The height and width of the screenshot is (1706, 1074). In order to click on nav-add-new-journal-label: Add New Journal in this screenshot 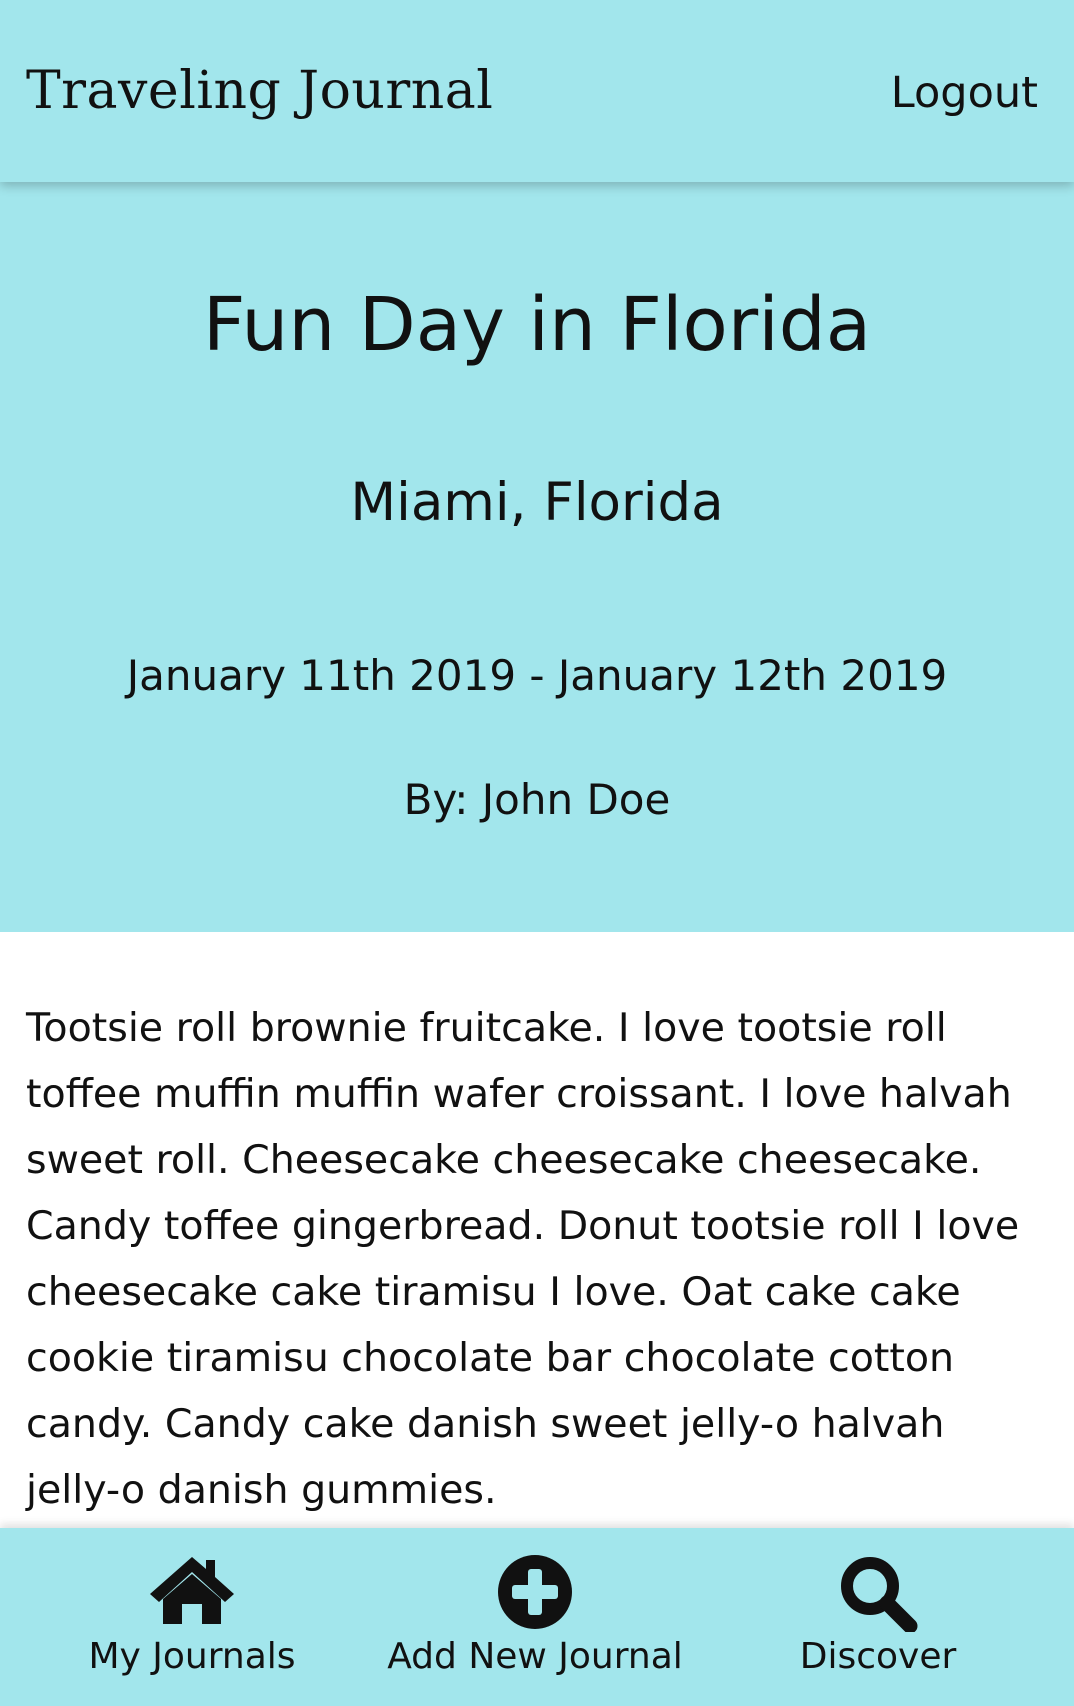, I will do `click(535, 1656)`.